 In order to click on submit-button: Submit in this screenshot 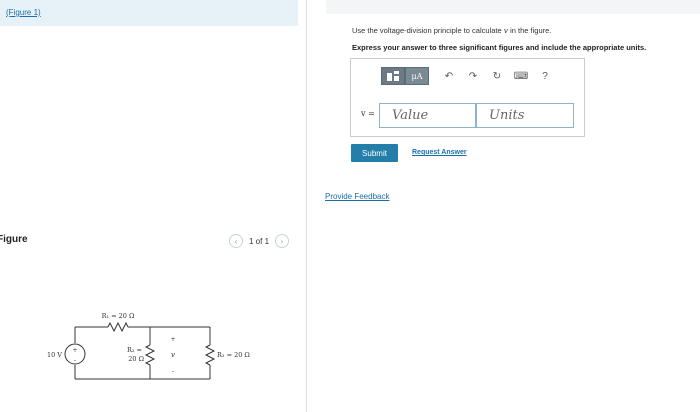, I will do `click(374, 153)`.